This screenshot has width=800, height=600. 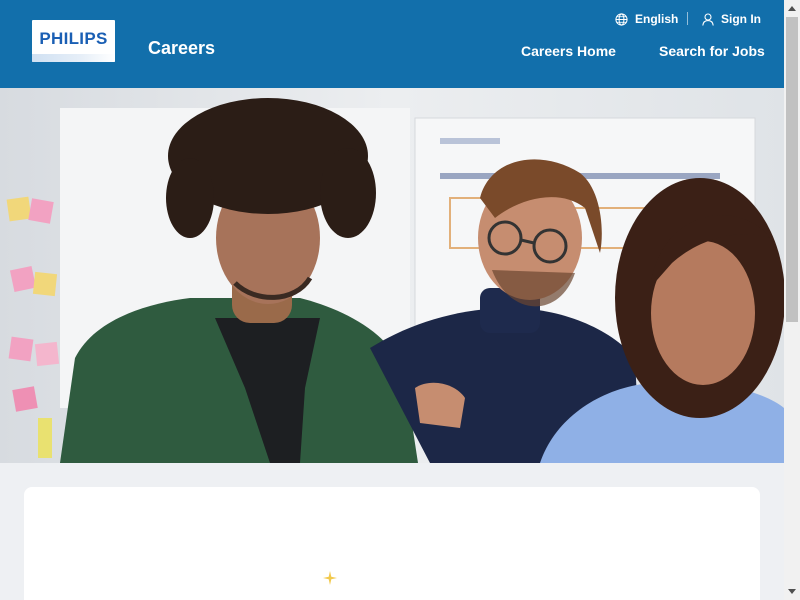 I want to click on sign-in-label: Sign In, so click(x=741, y=19).